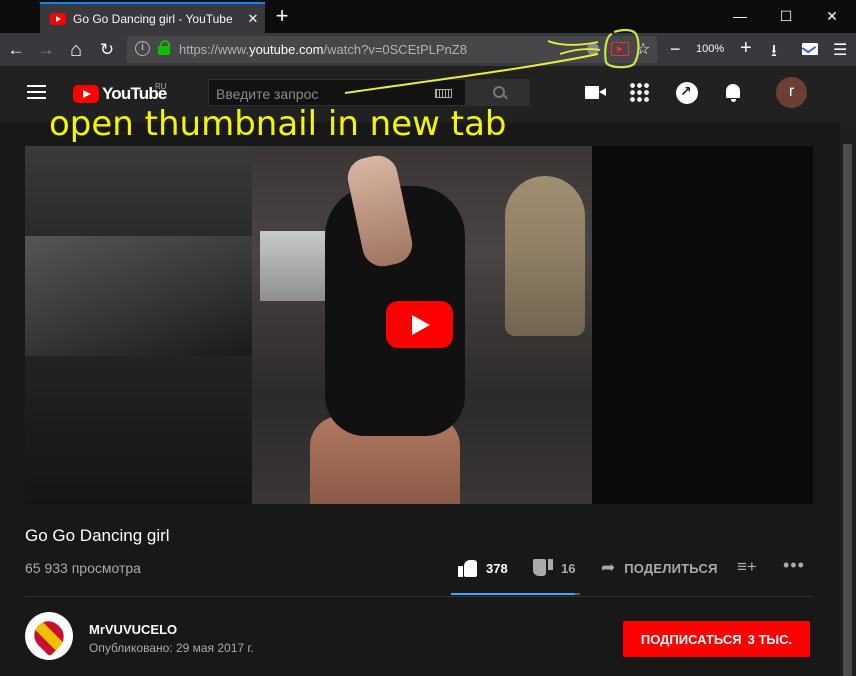 This screenshot has height=676, width=856. What do you see at coordinates (428, 16) in the screenshot?
I see `tab-strip: Go Go Dancing girl - YouTube ✕ + — ☐ ✕` at bounding box center [428, 16].